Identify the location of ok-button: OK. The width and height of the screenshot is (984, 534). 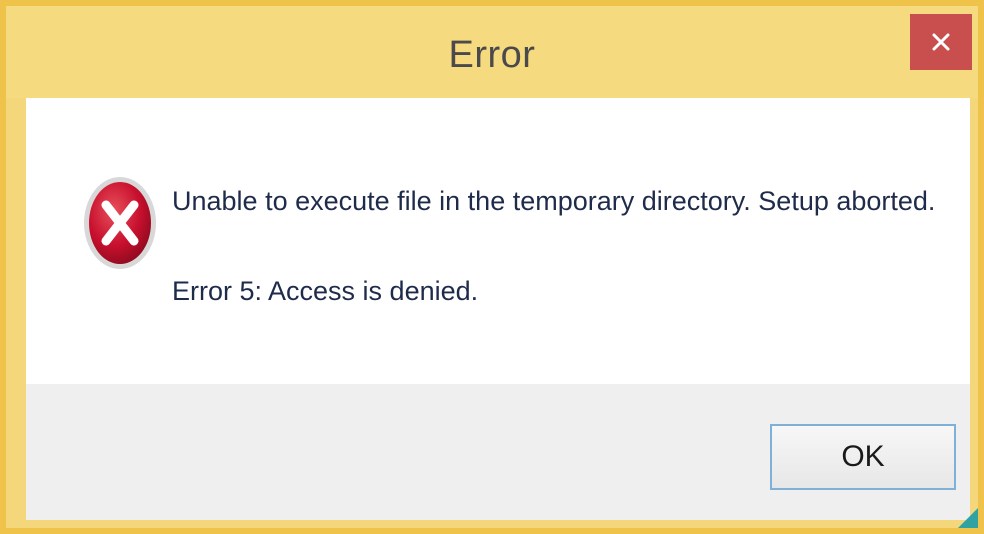
(863, 457).